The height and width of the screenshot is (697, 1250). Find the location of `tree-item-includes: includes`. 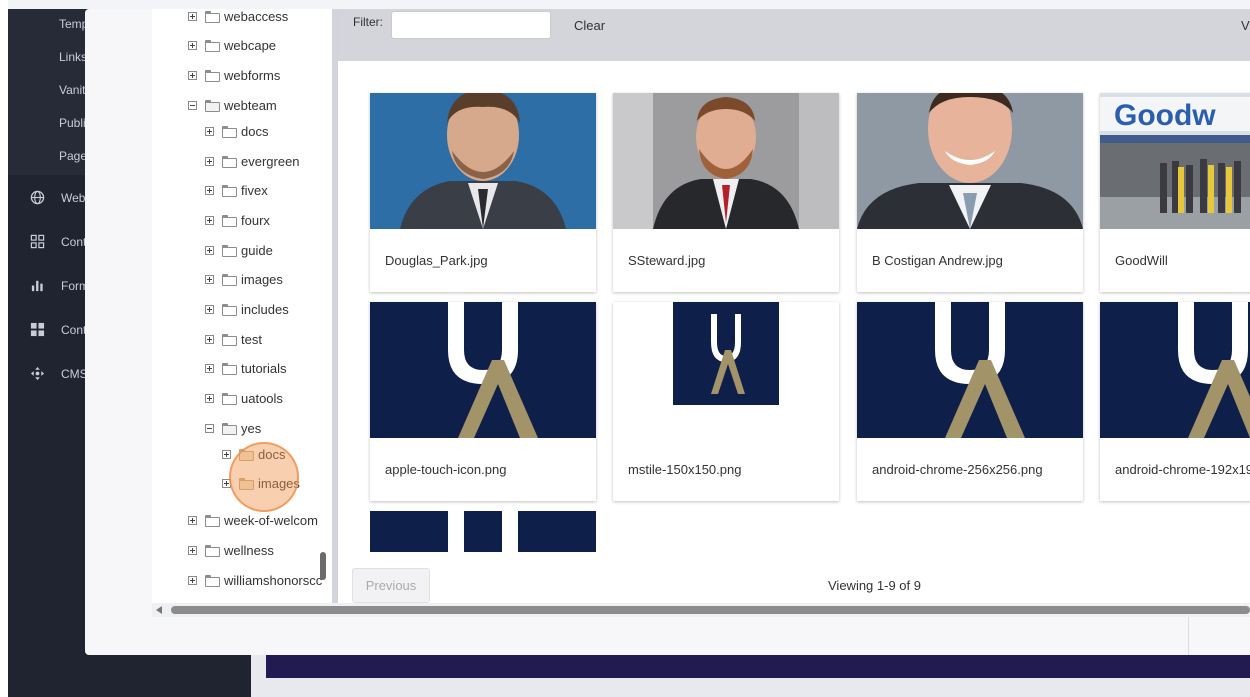

tree-item-includes: includes is located at coordinates (247, 309).